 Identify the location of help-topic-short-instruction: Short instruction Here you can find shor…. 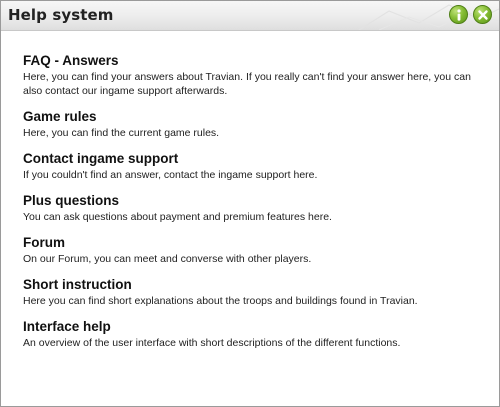
(253, 292).